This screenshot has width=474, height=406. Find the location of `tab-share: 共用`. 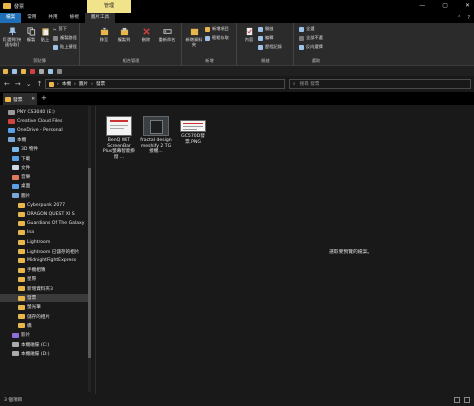

tab-share: 共用 is located at coordinates (52, 18).